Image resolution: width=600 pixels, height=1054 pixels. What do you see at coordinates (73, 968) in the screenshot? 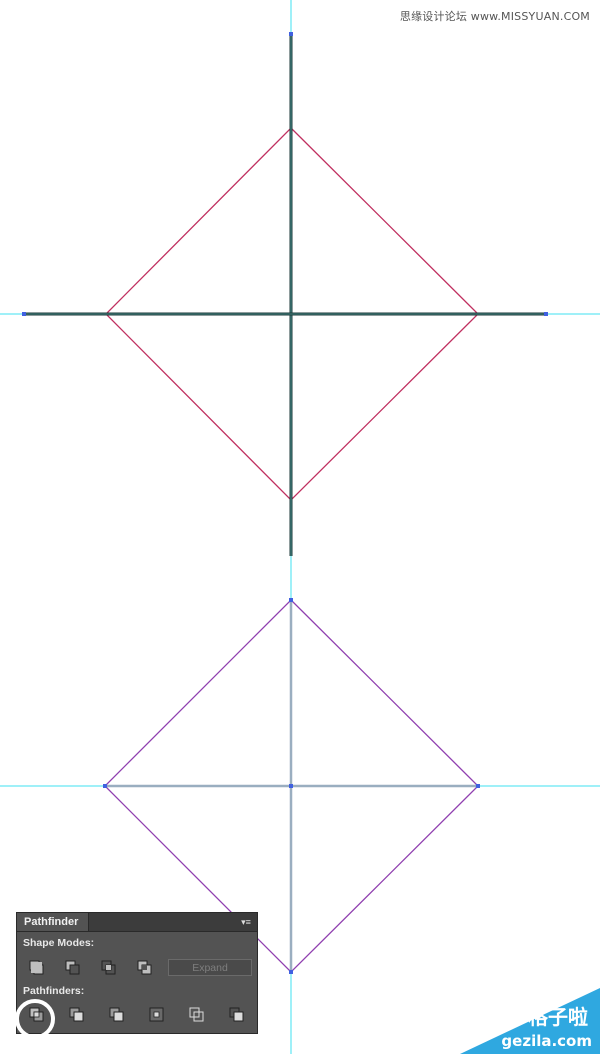
I see `minus-front-icon` at bounding box center [73, 968].